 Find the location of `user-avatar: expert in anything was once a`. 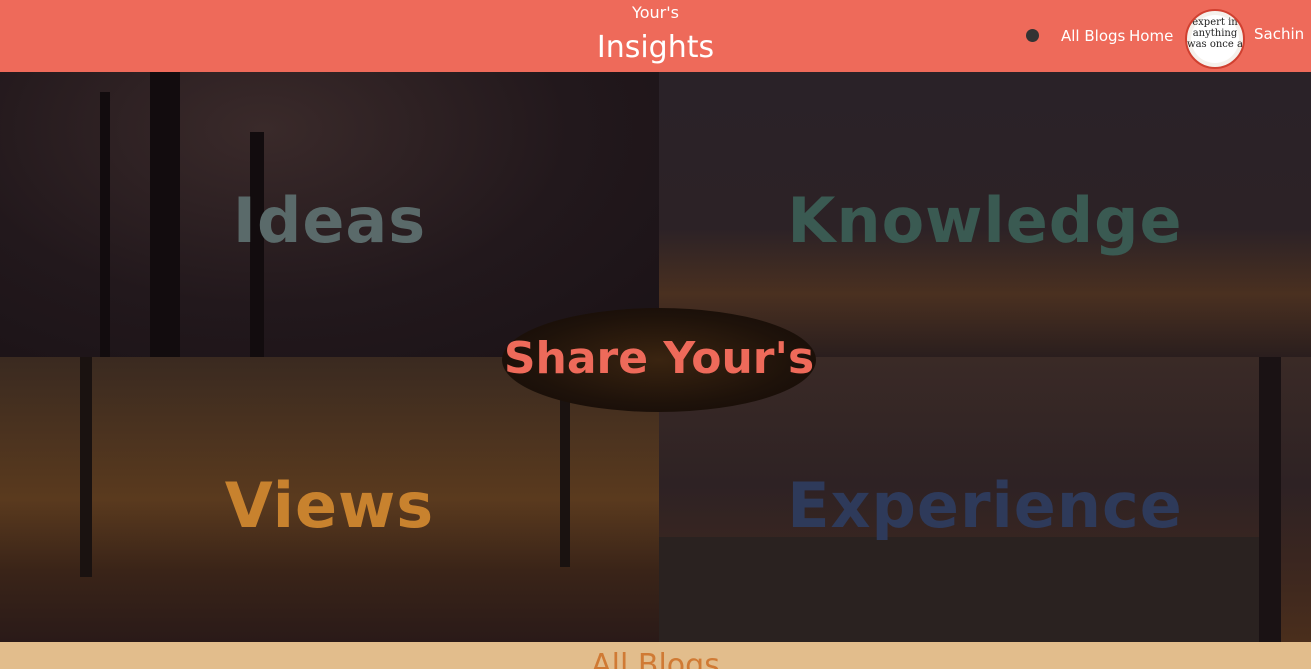

user-avatar: expert in anything was once a is located at coordinates (1215, 39).